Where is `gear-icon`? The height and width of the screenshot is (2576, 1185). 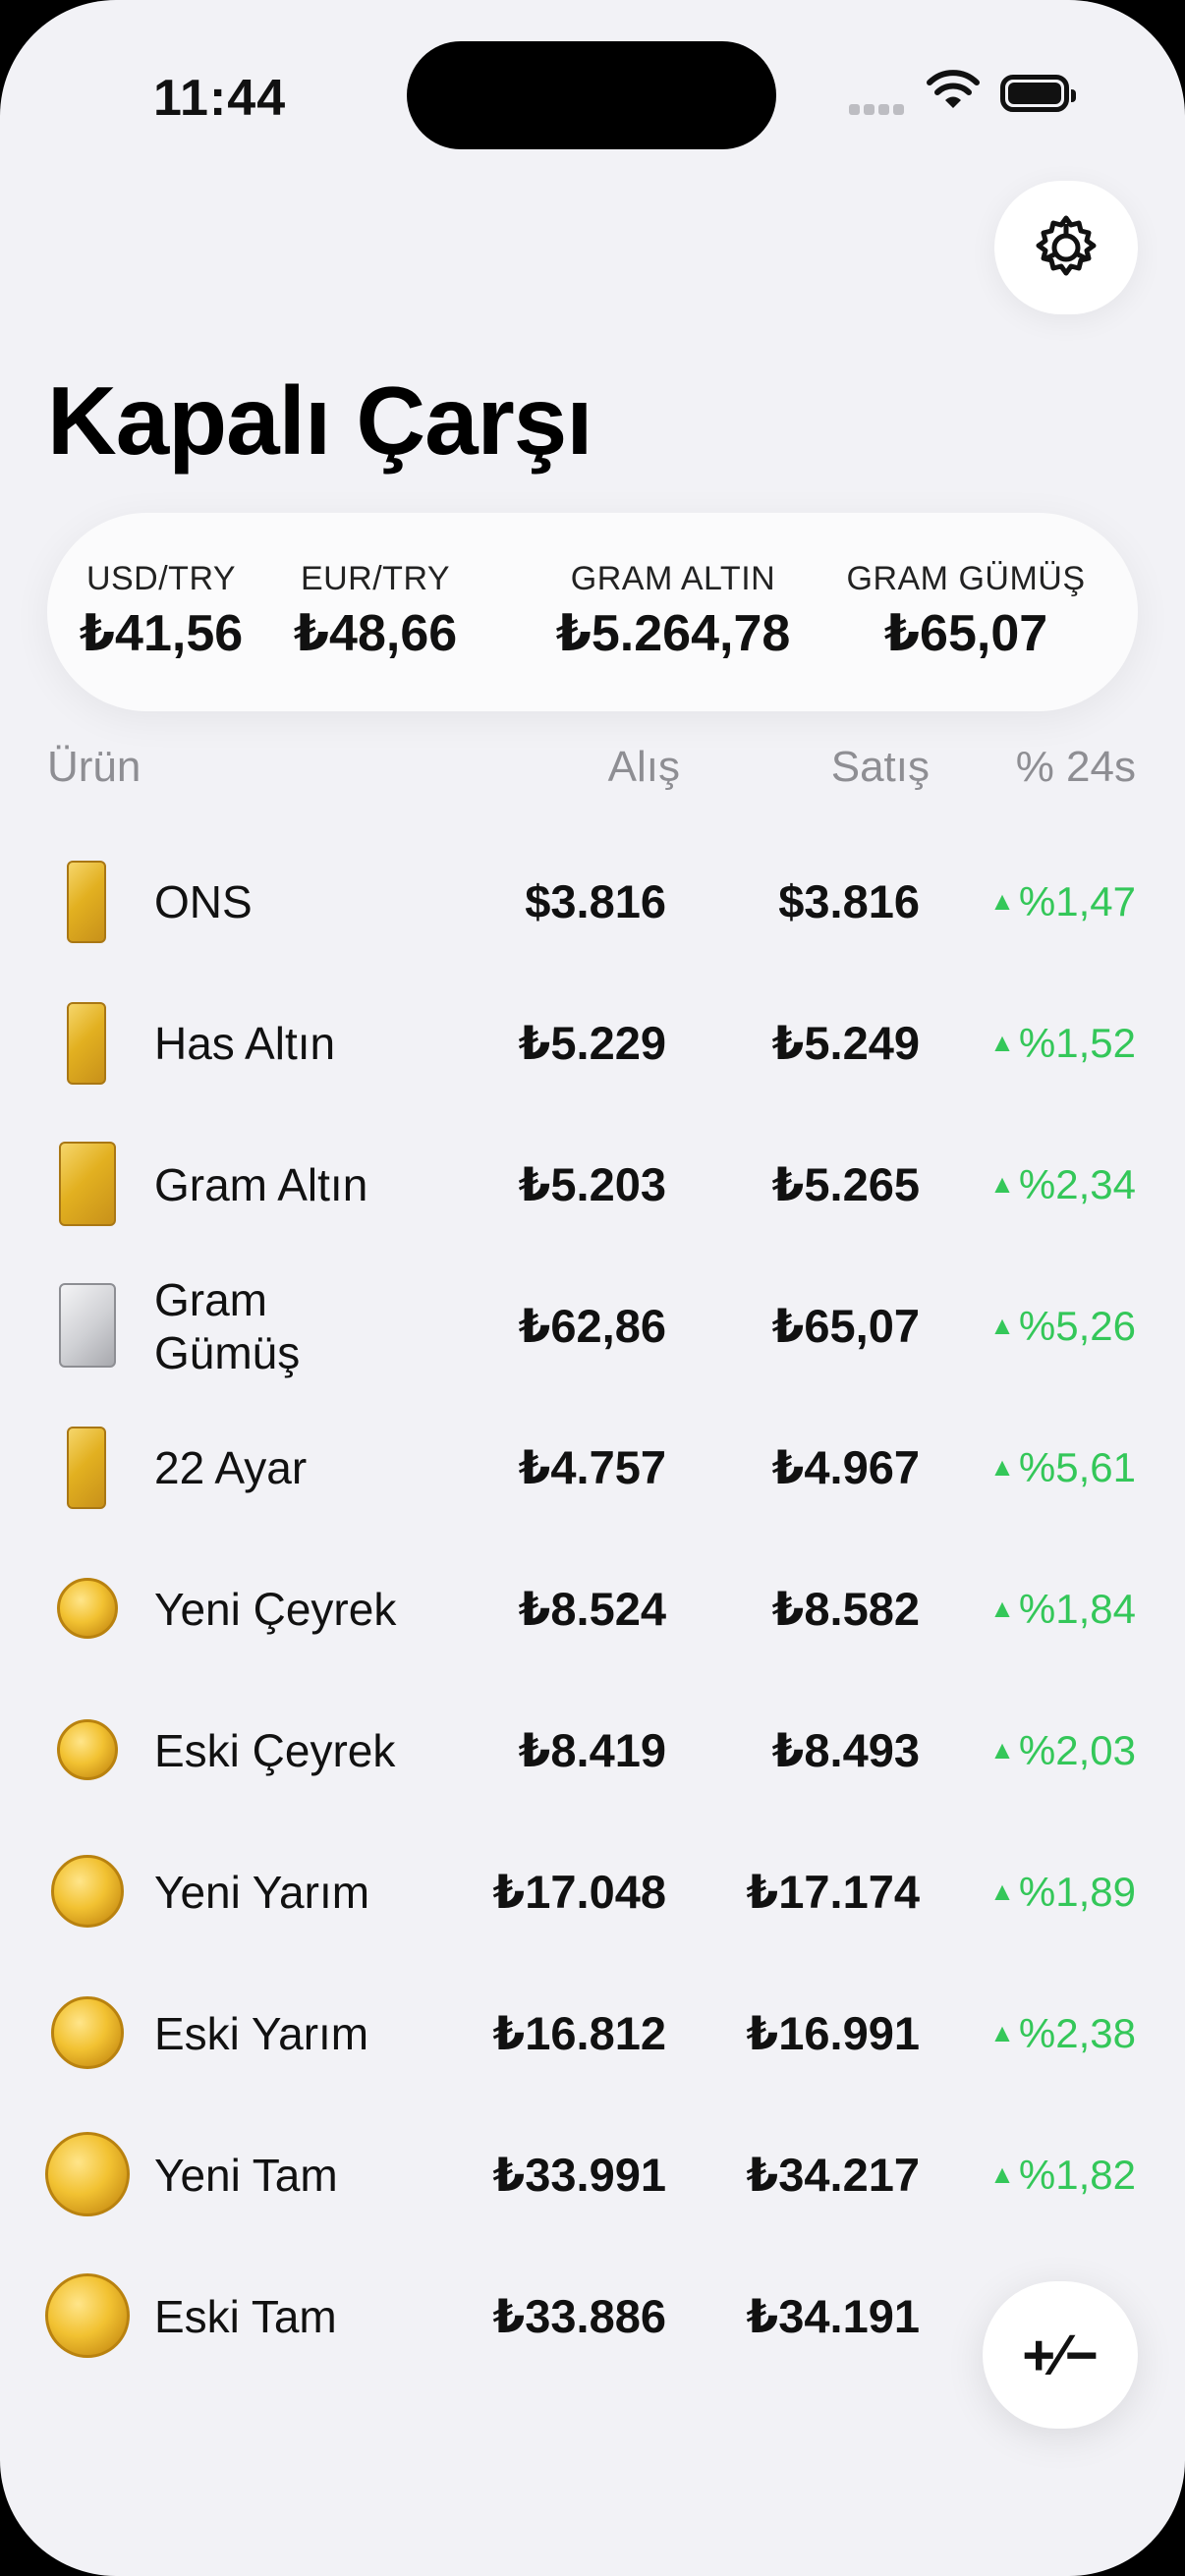
gear-icon is located at coordinates (1067, 245).